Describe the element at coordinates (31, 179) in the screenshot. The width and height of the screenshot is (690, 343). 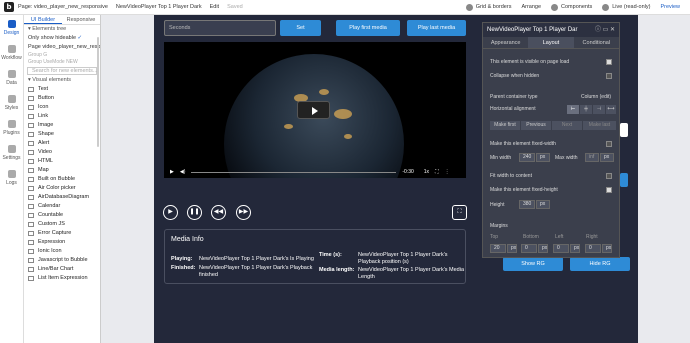
I see `element-type-icon` at that location.